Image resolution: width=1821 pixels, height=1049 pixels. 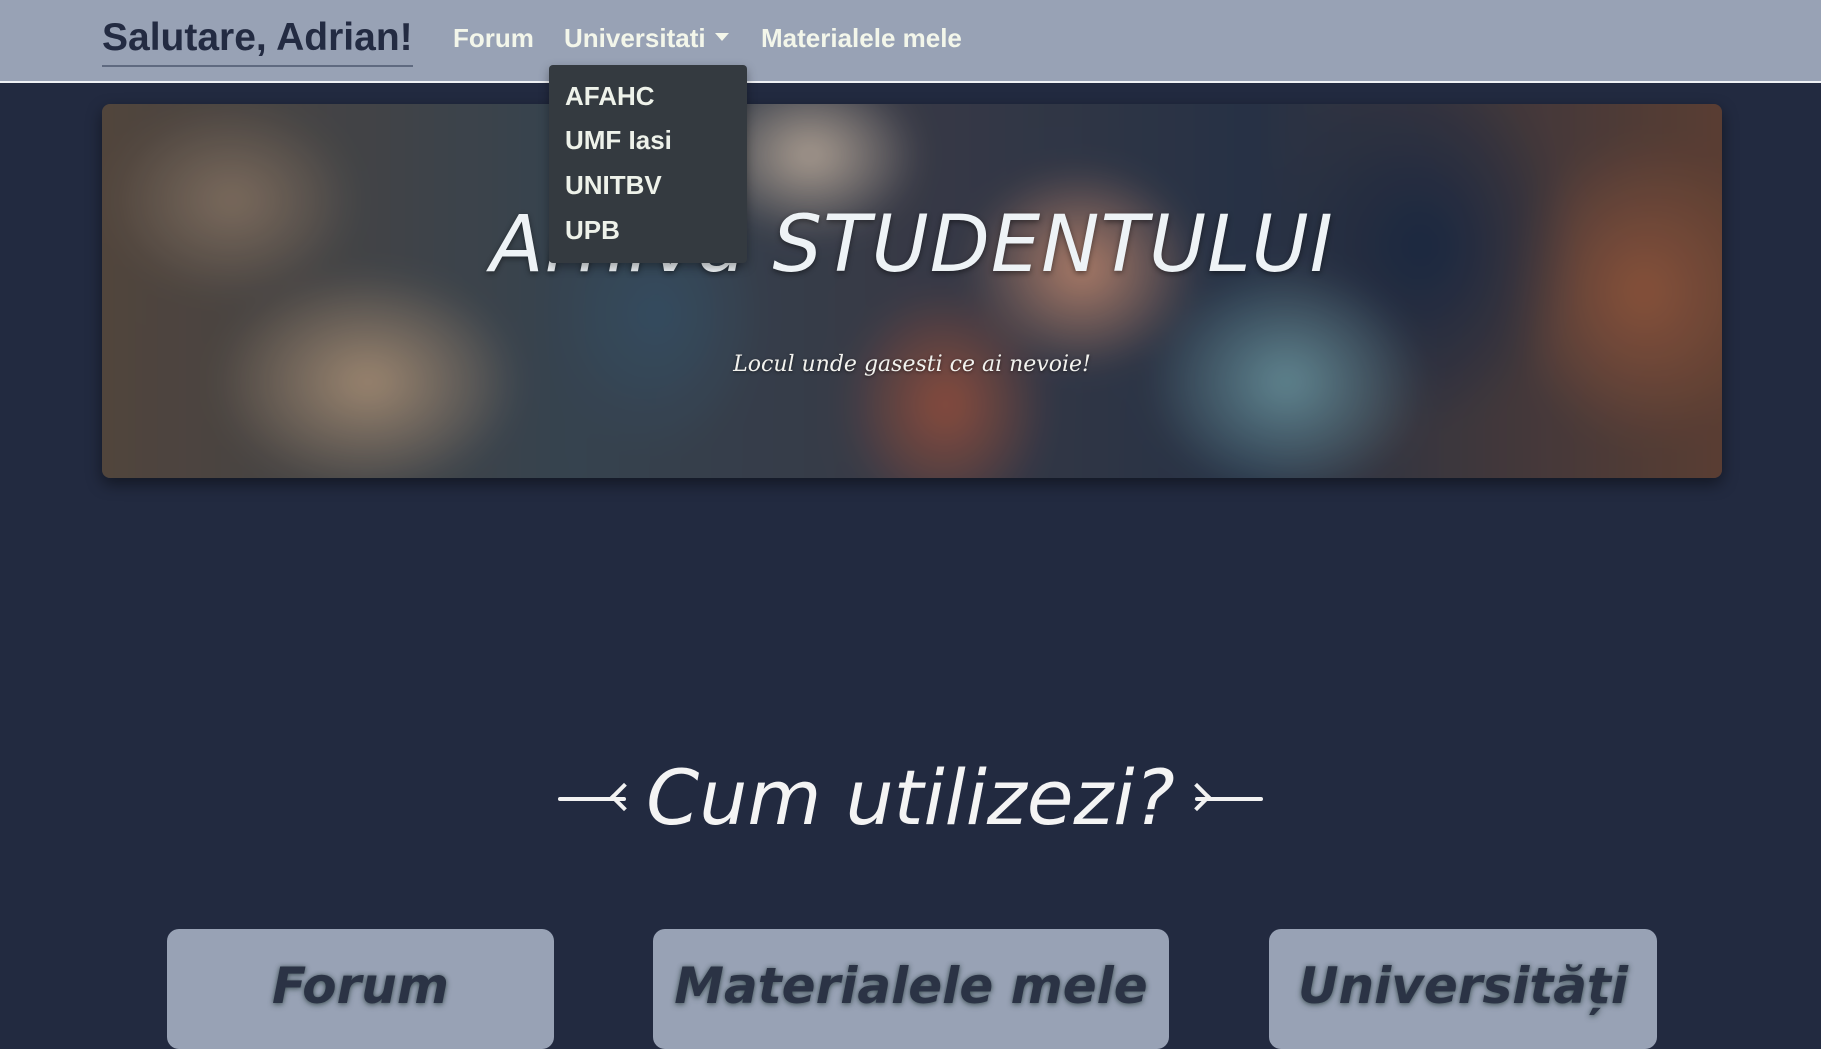 I want to click on greeting-brand: Salutare, Adrian!, so click(x=257, y=42).